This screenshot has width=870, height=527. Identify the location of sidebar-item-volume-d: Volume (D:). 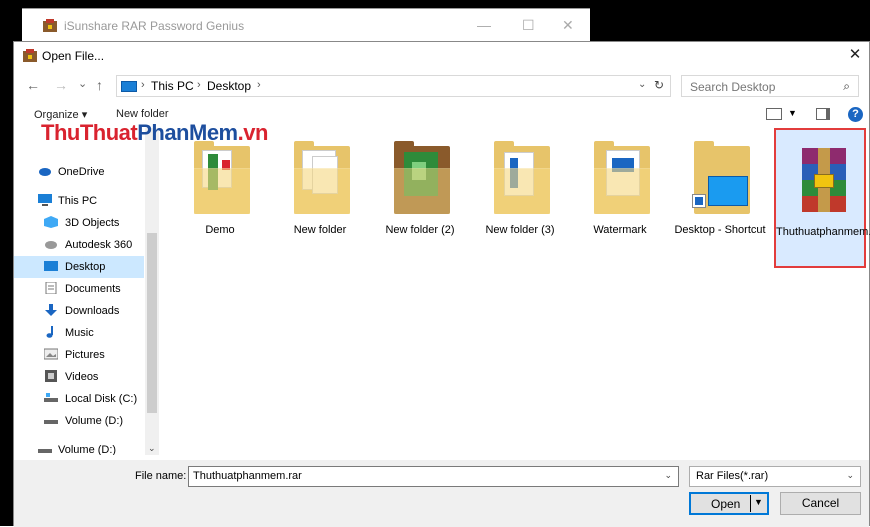
(79, 421).